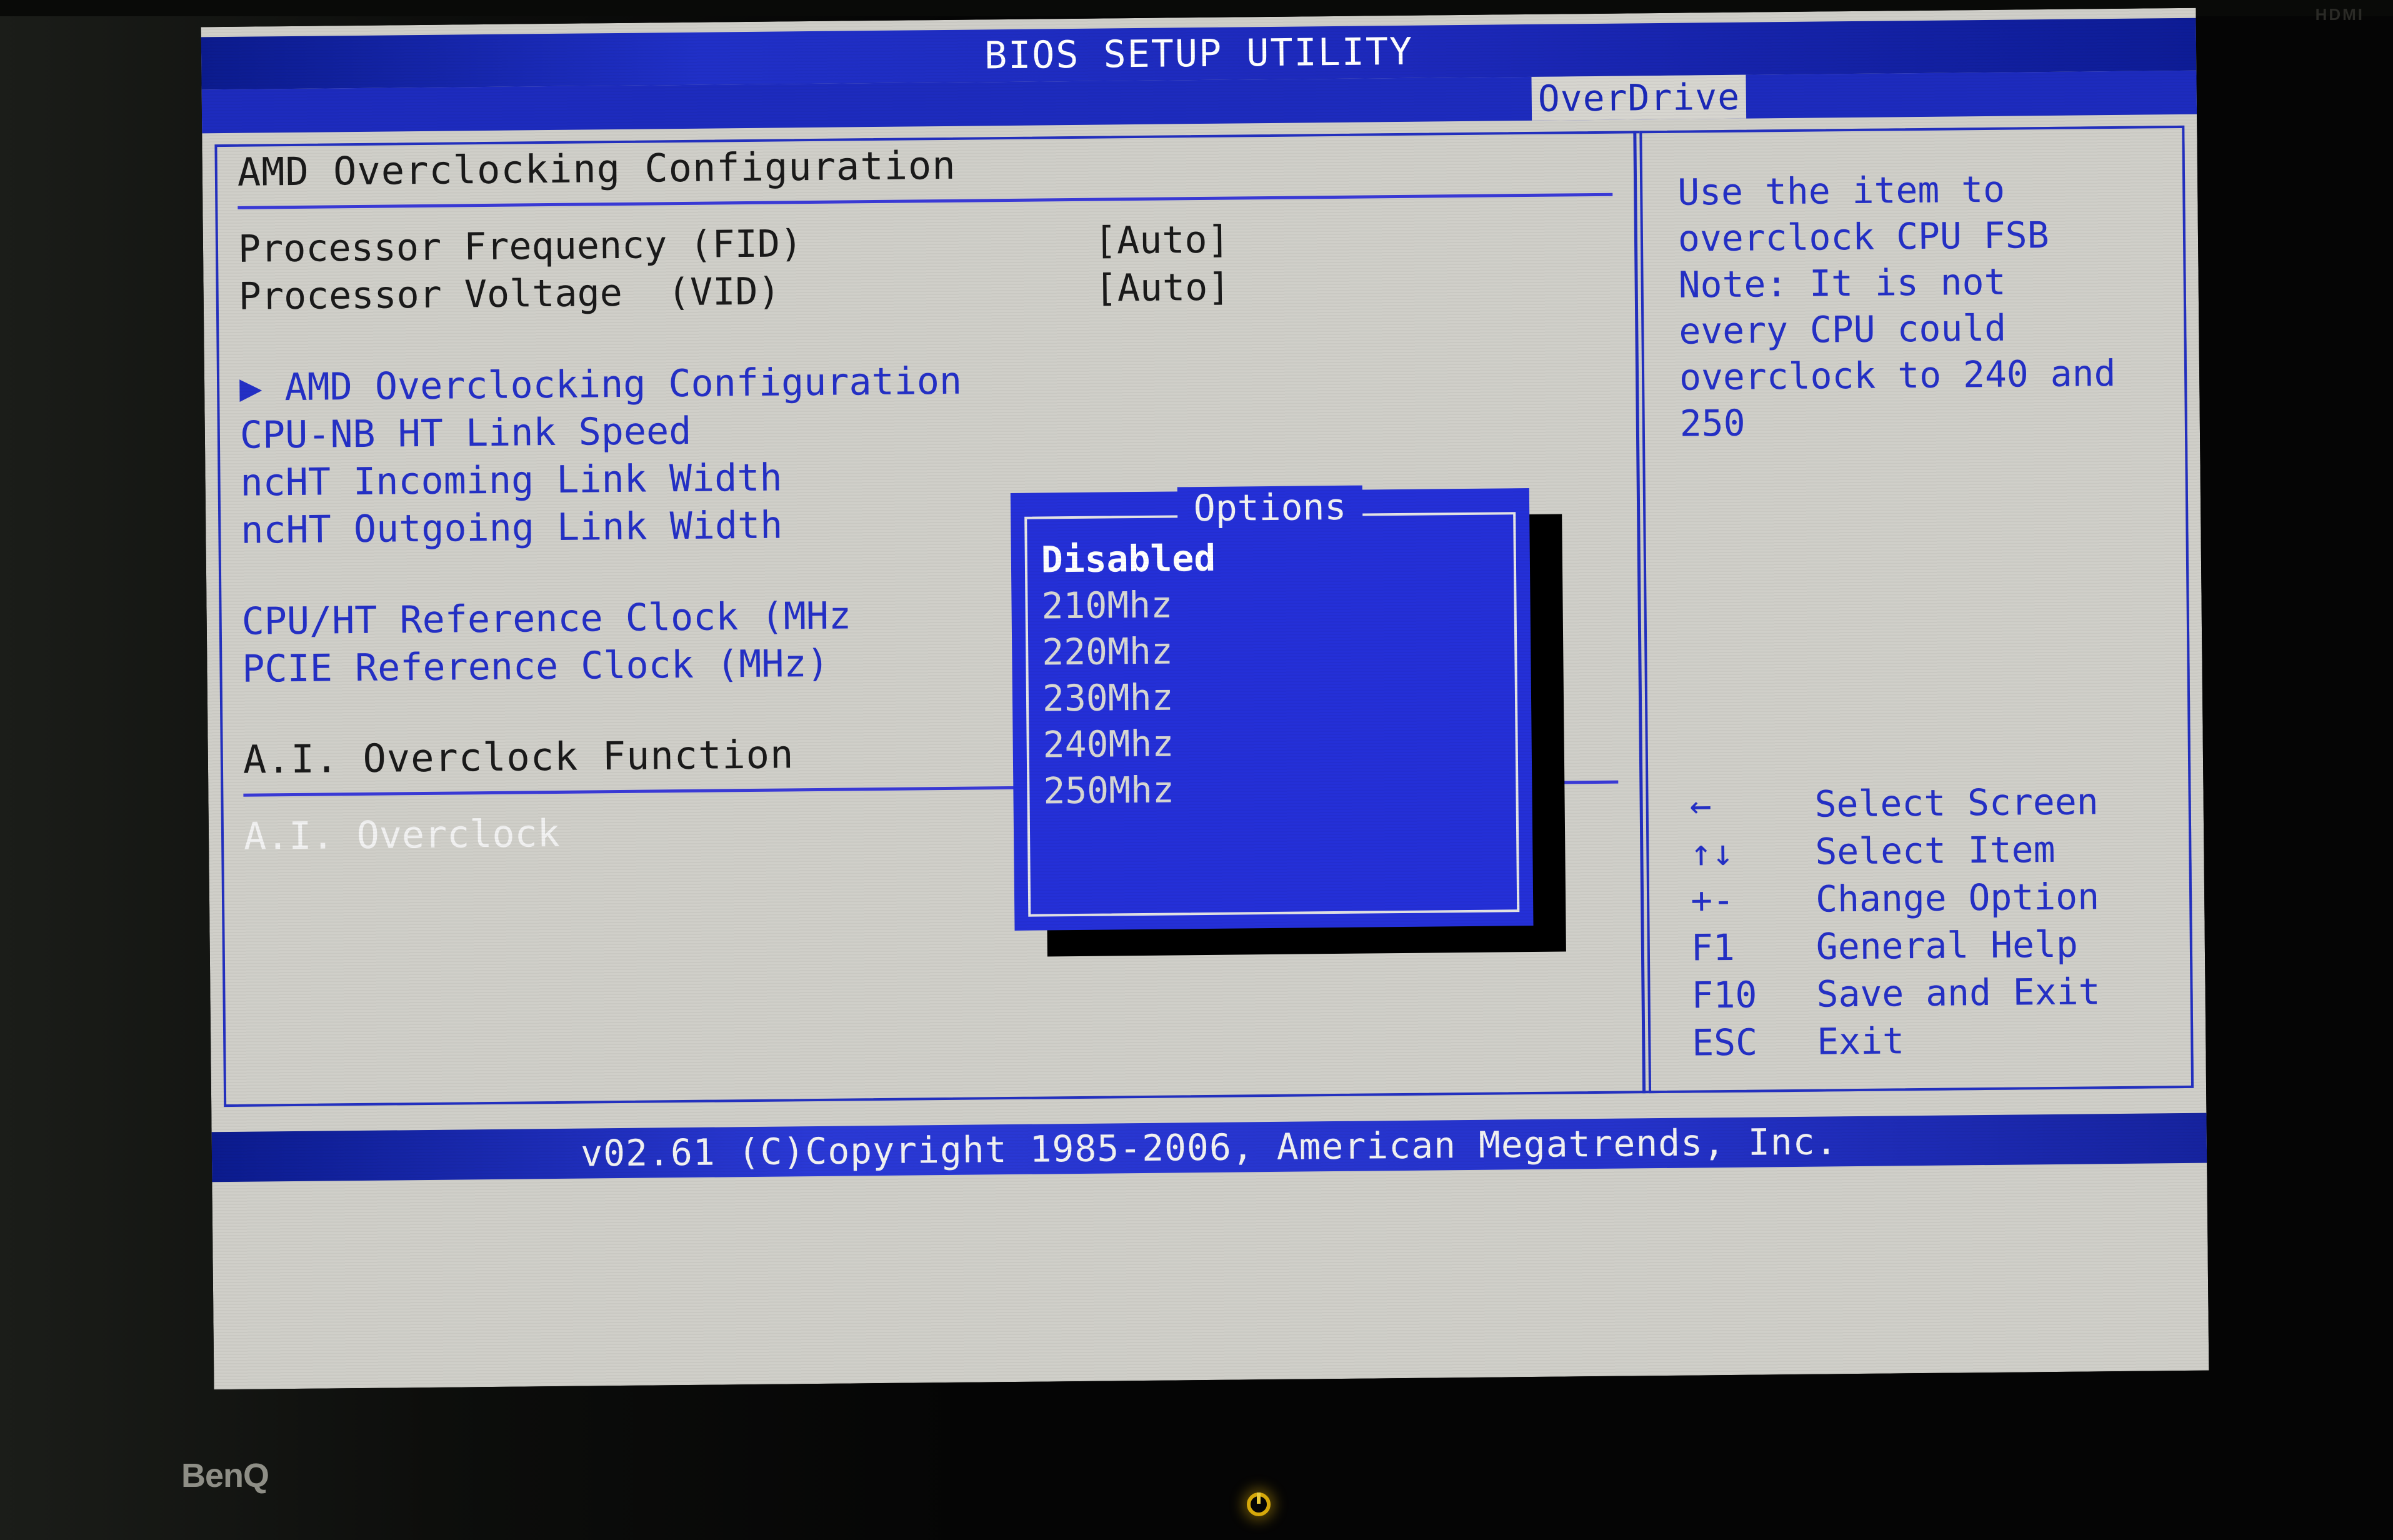 The width and height of the screenshot is (2393, 1540). Describe the element at coordinates (402, 835) in the screenshot. I see `setting-label: A.I. Overclock` at that location.